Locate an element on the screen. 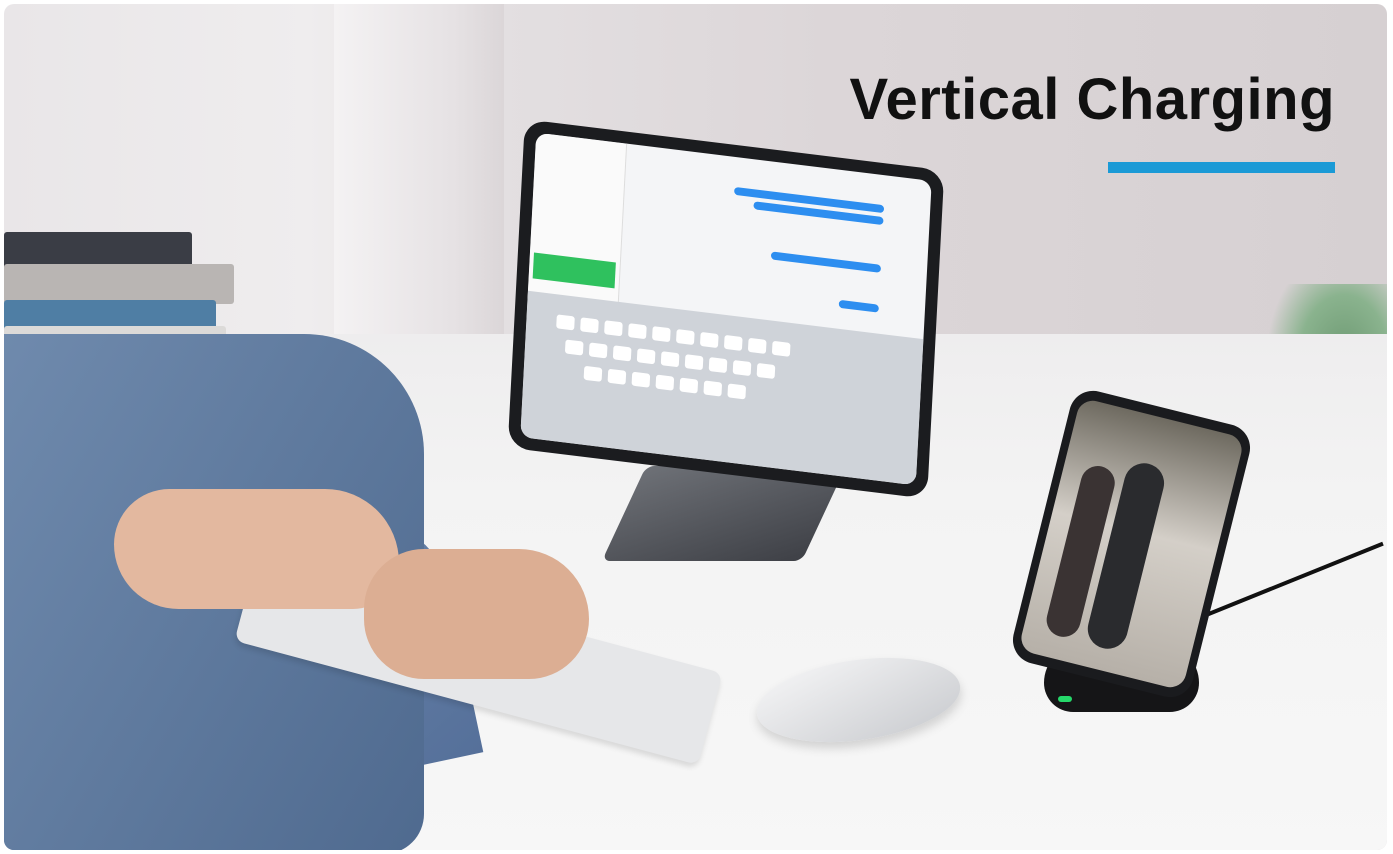 The image size is (1393, 854). tablet-screen is located at coordinates (726, 309).